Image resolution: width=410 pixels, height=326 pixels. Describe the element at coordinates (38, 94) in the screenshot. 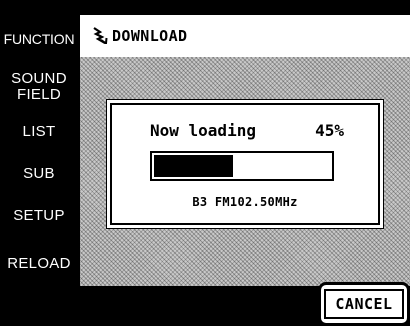

I see `sidebar-item-label-line2: FIELD` at that location.